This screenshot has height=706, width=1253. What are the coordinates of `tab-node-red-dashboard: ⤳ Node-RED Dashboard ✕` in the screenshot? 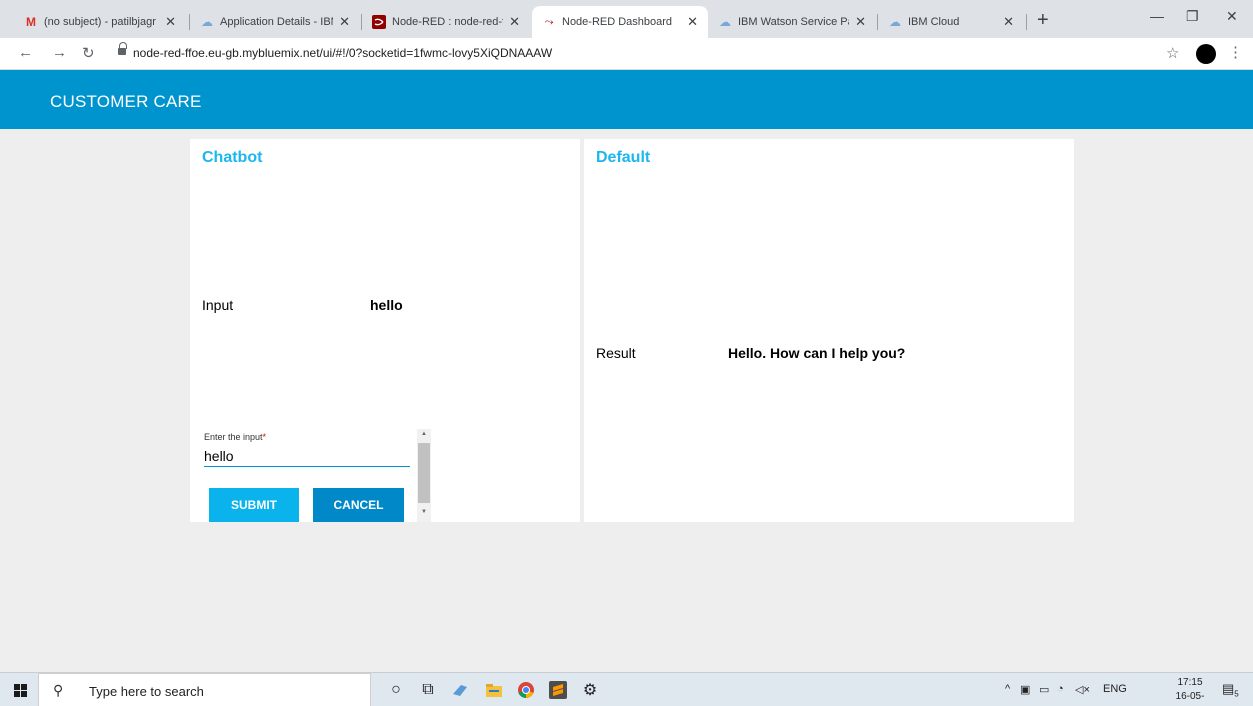 It's located at (620, 22).